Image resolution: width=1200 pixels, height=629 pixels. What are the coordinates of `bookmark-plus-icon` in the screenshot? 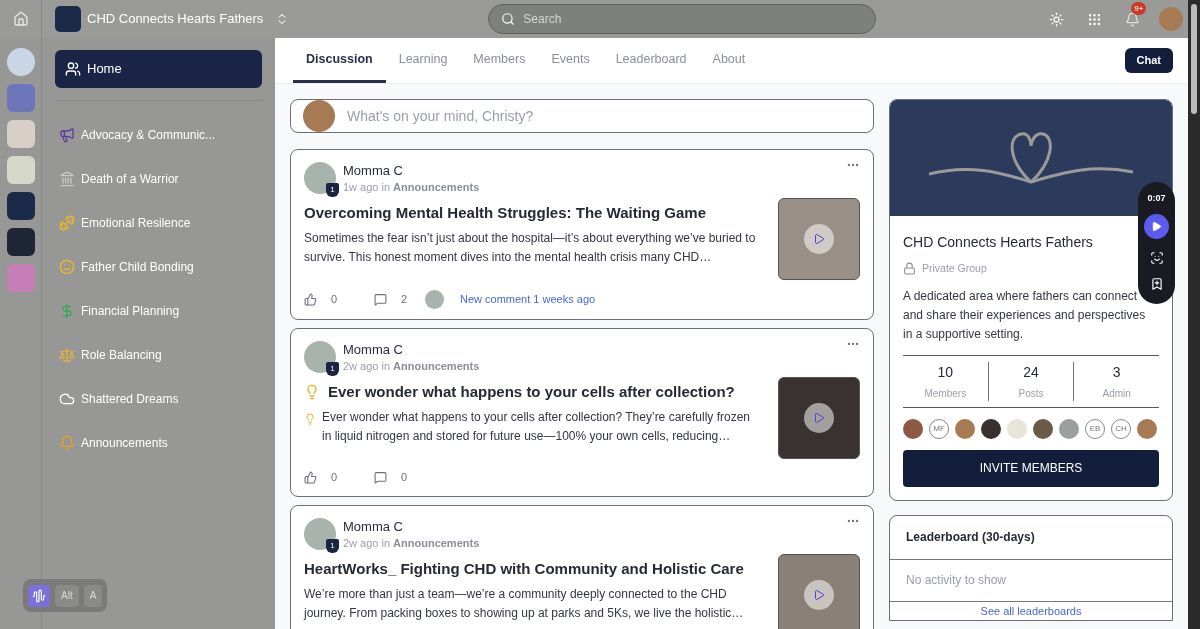 It's located at (1156, 283).